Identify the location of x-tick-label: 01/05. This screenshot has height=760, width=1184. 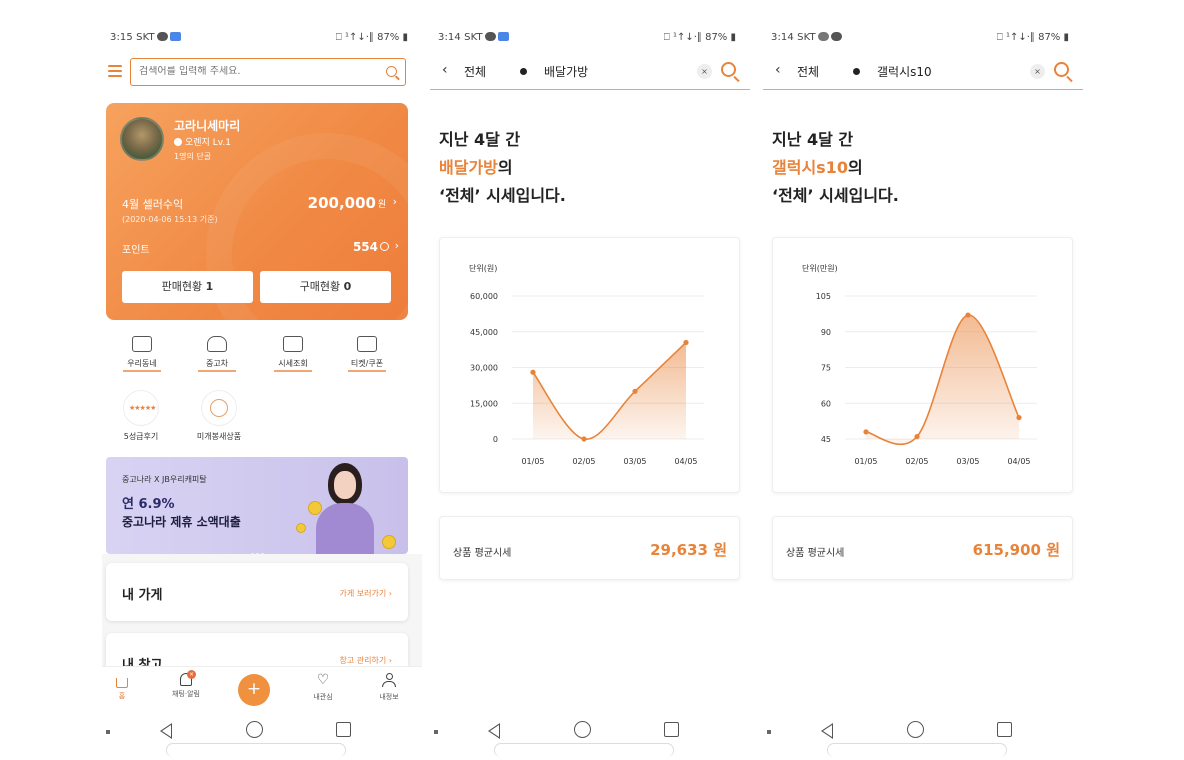
(865, 461).